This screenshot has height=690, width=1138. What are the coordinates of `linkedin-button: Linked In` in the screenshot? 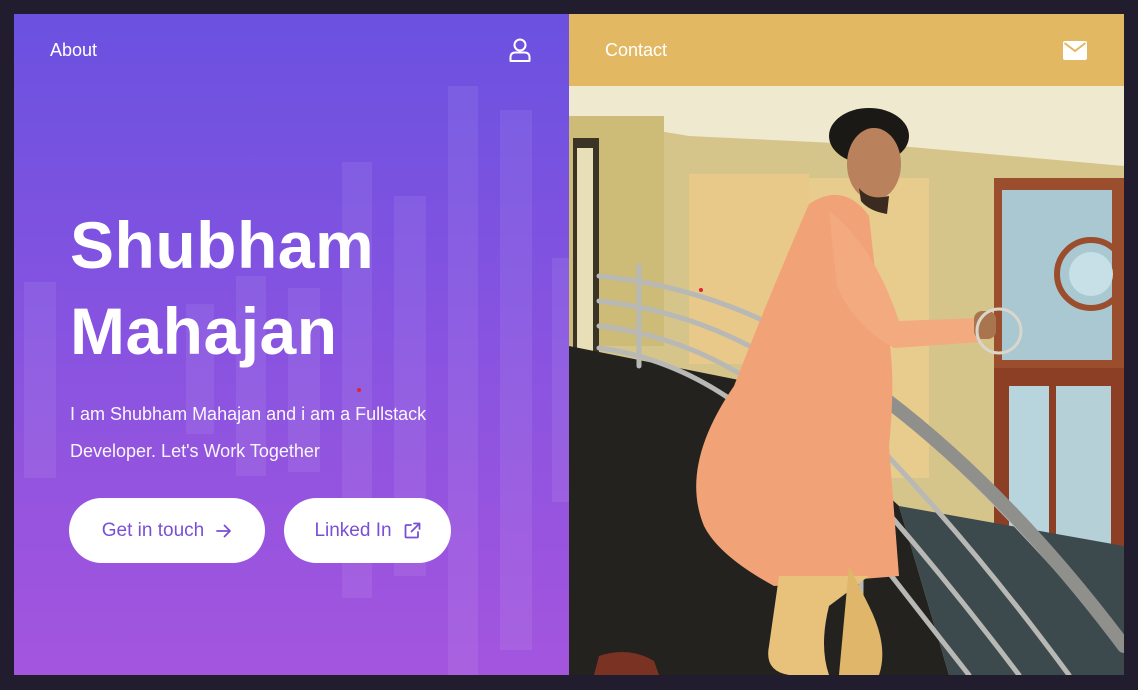 It's located at (367, 530).